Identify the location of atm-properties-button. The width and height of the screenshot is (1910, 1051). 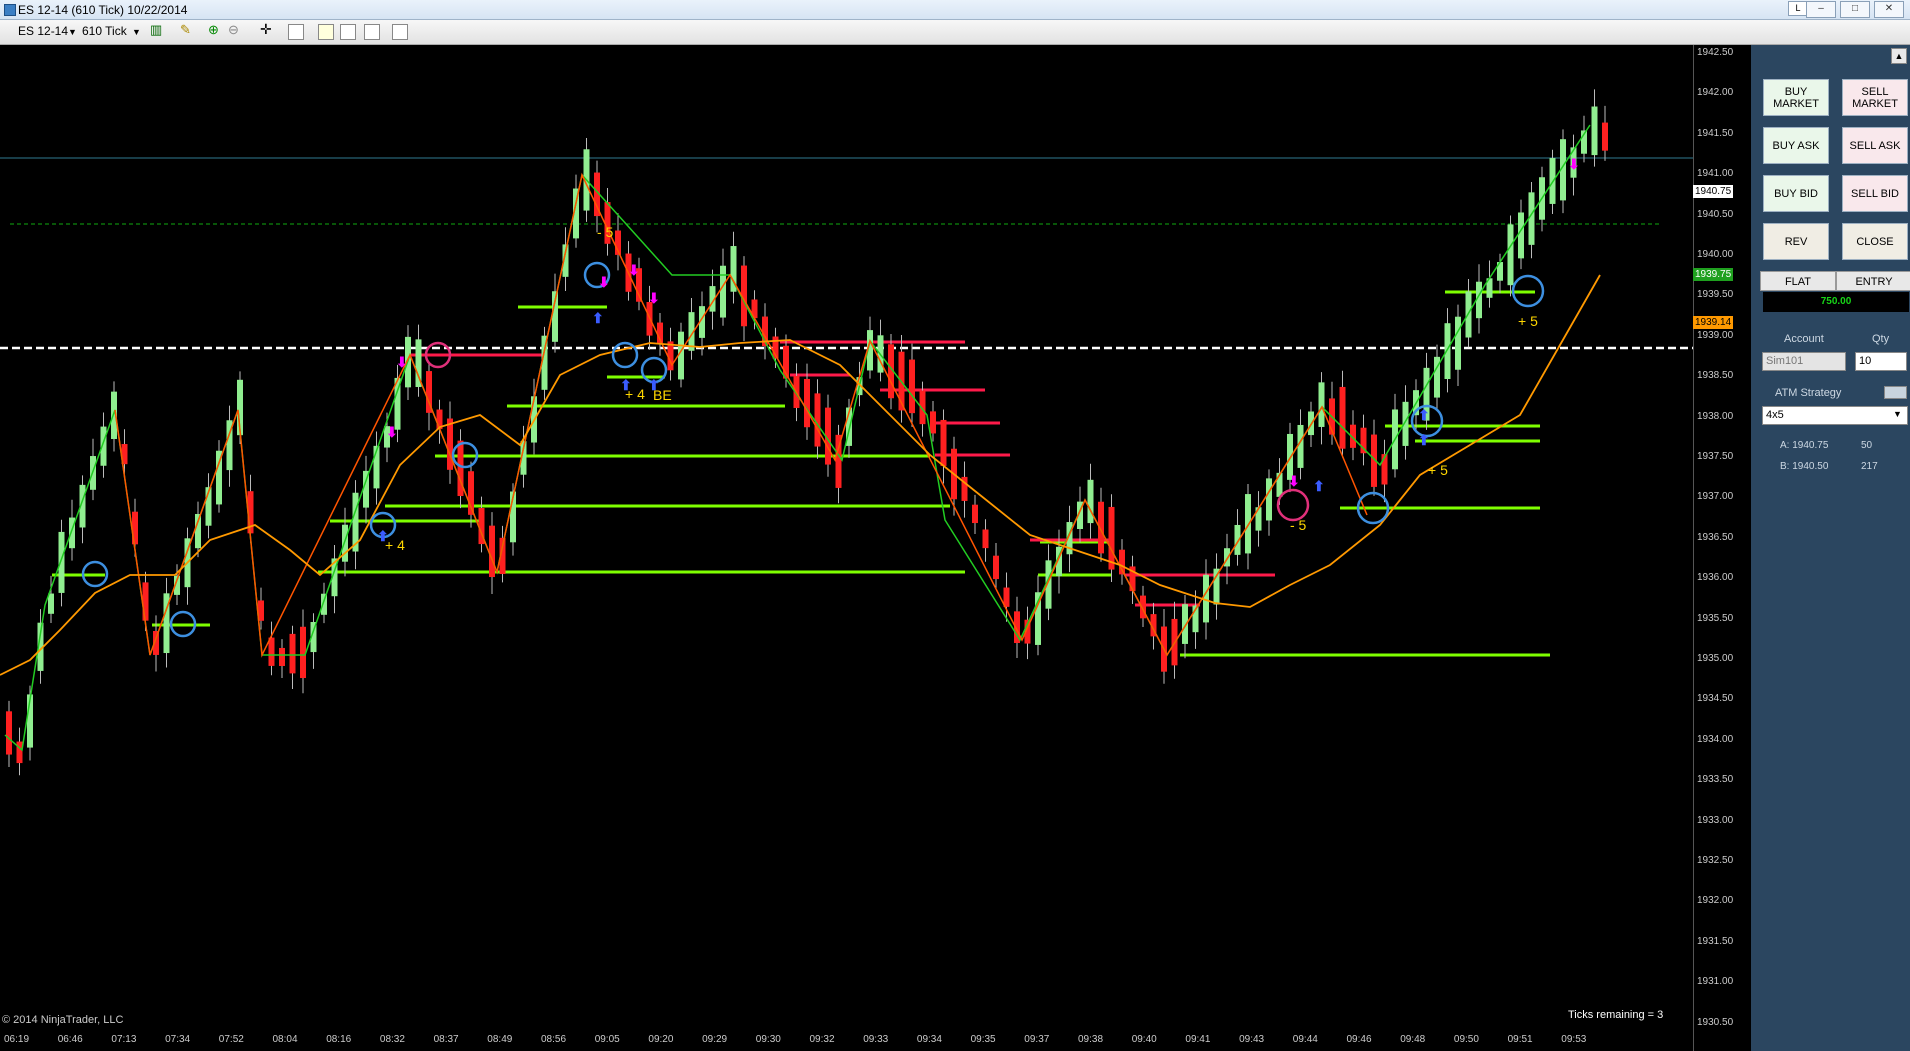
(1895, 392).